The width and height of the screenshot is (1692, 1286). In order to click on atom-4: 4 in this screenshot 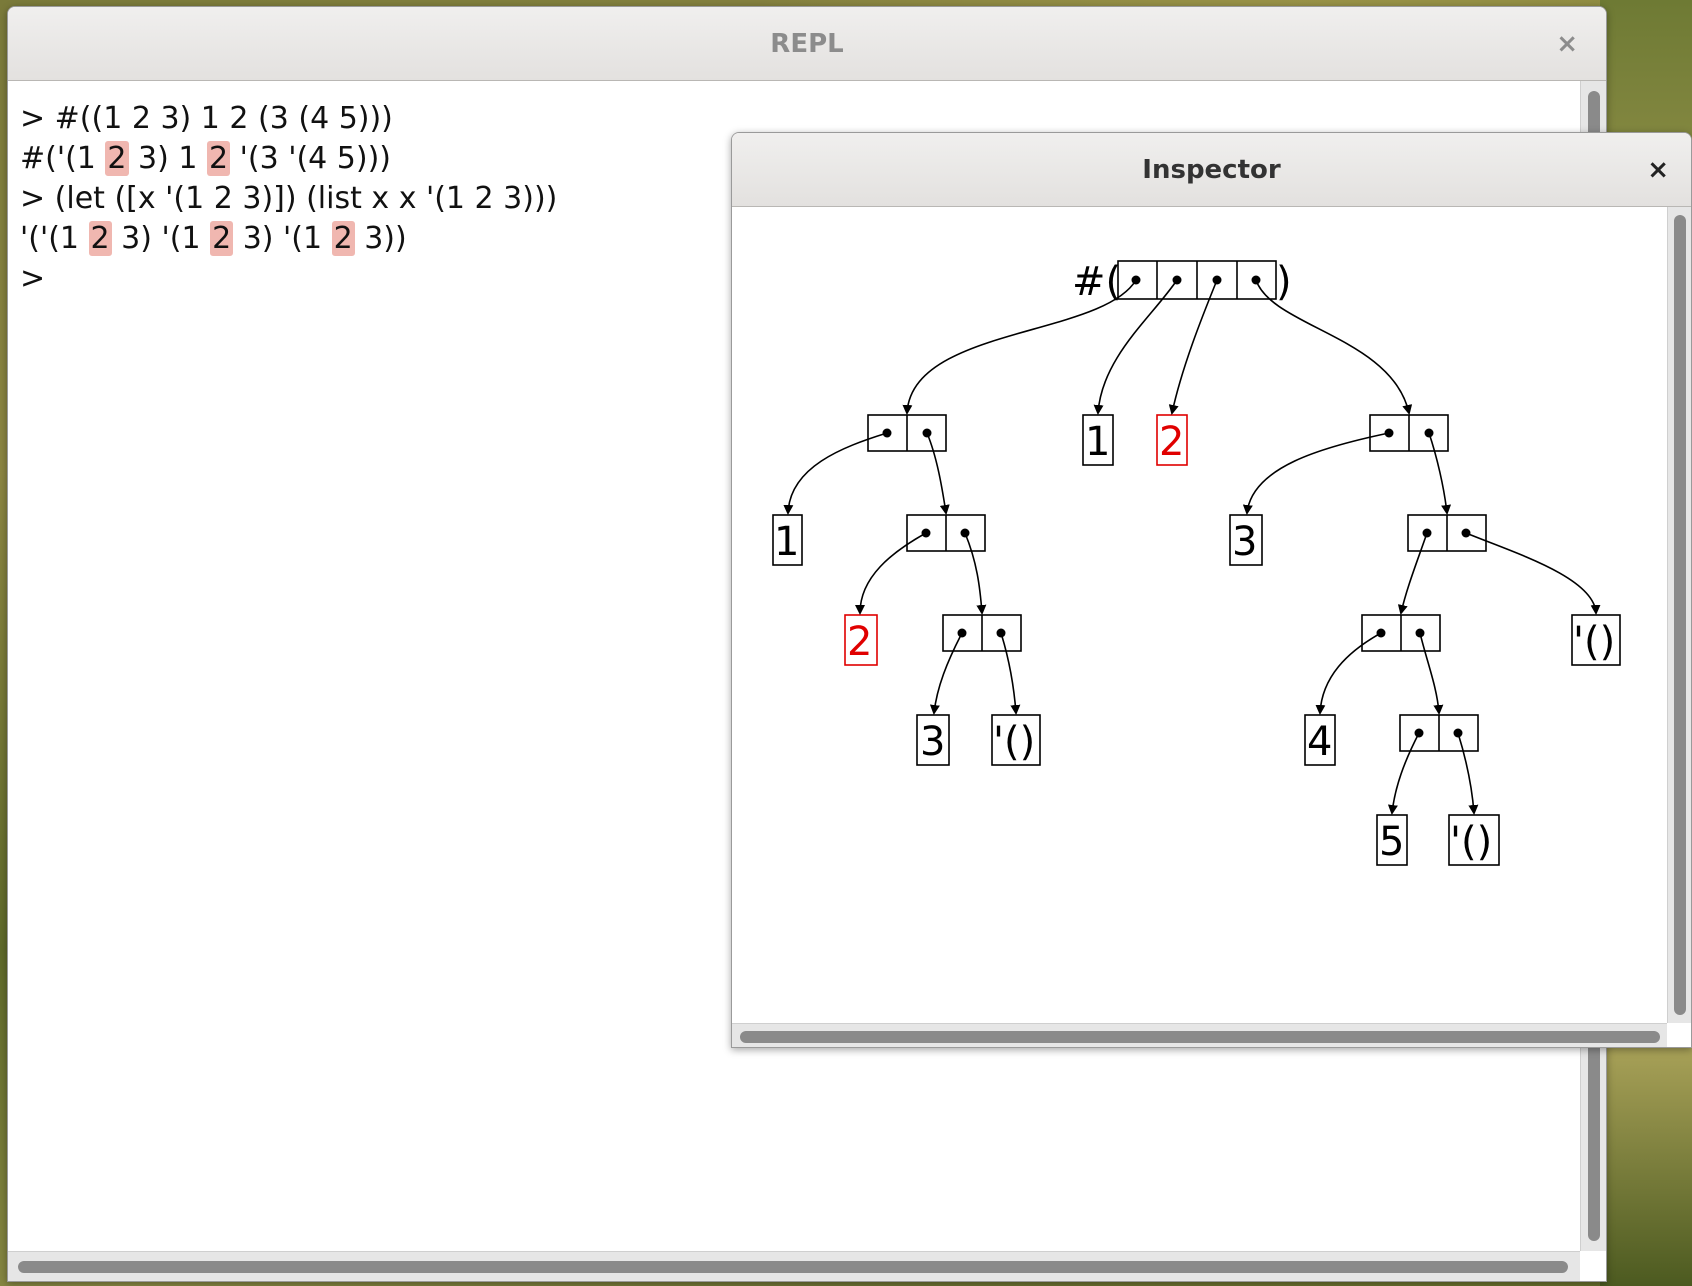, I will do `click(1319, 742)`.